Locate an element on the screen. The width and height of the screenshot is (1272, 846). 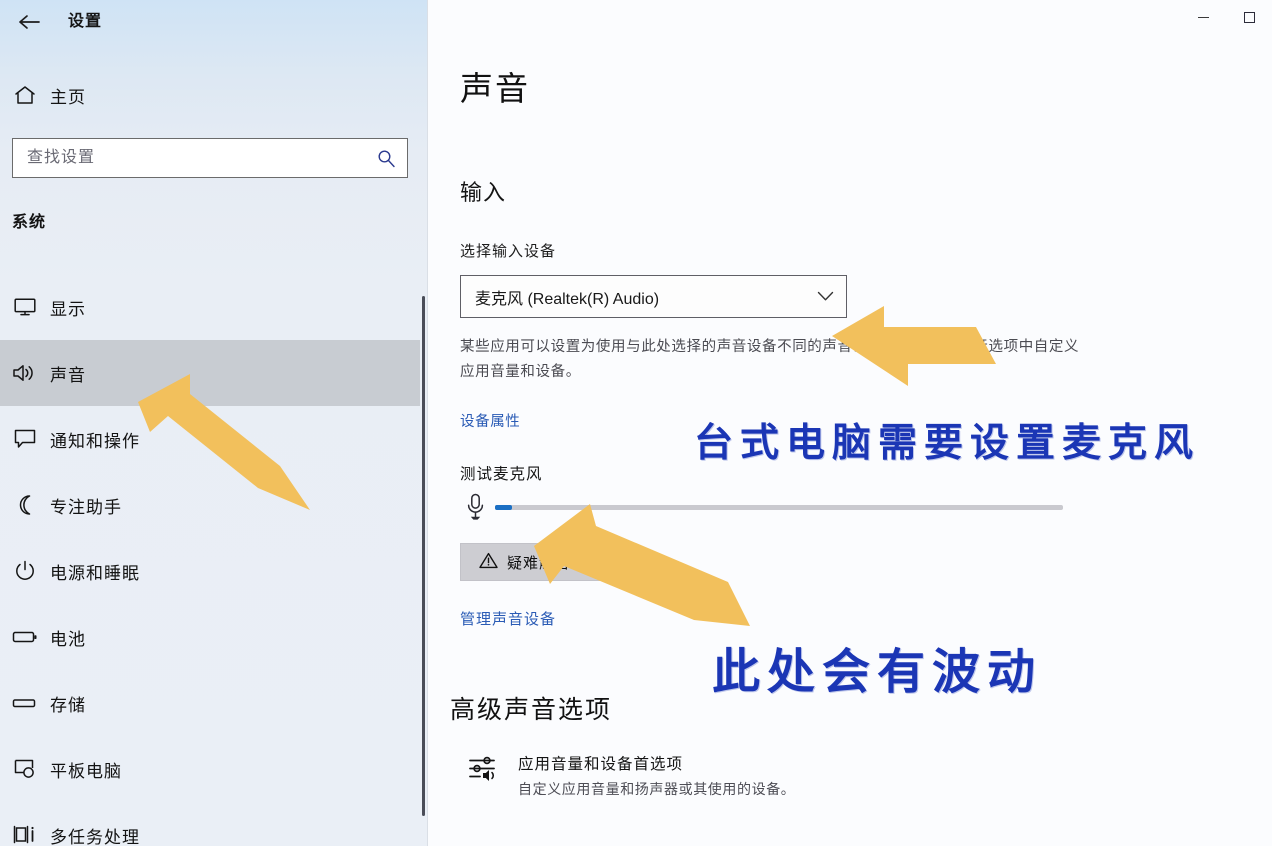
storage-icon is located at coordinates (25, 703).